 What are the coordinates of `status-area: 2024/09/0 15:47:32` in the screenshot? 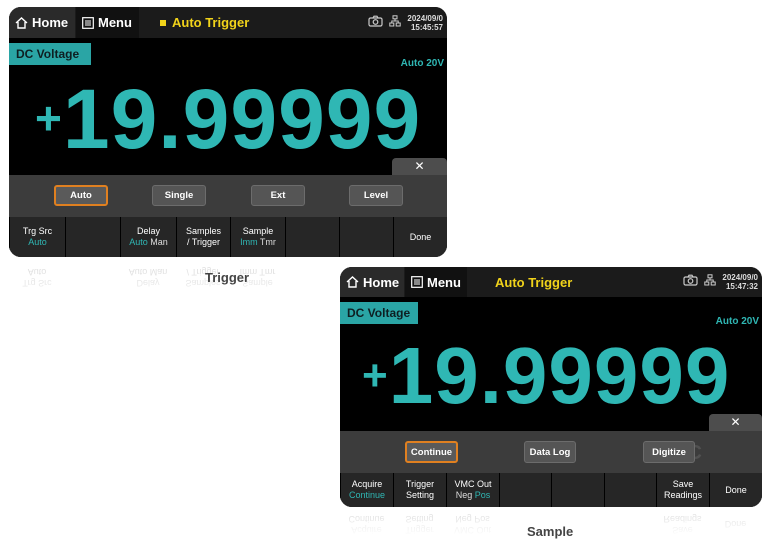 It's located at (720, 282).